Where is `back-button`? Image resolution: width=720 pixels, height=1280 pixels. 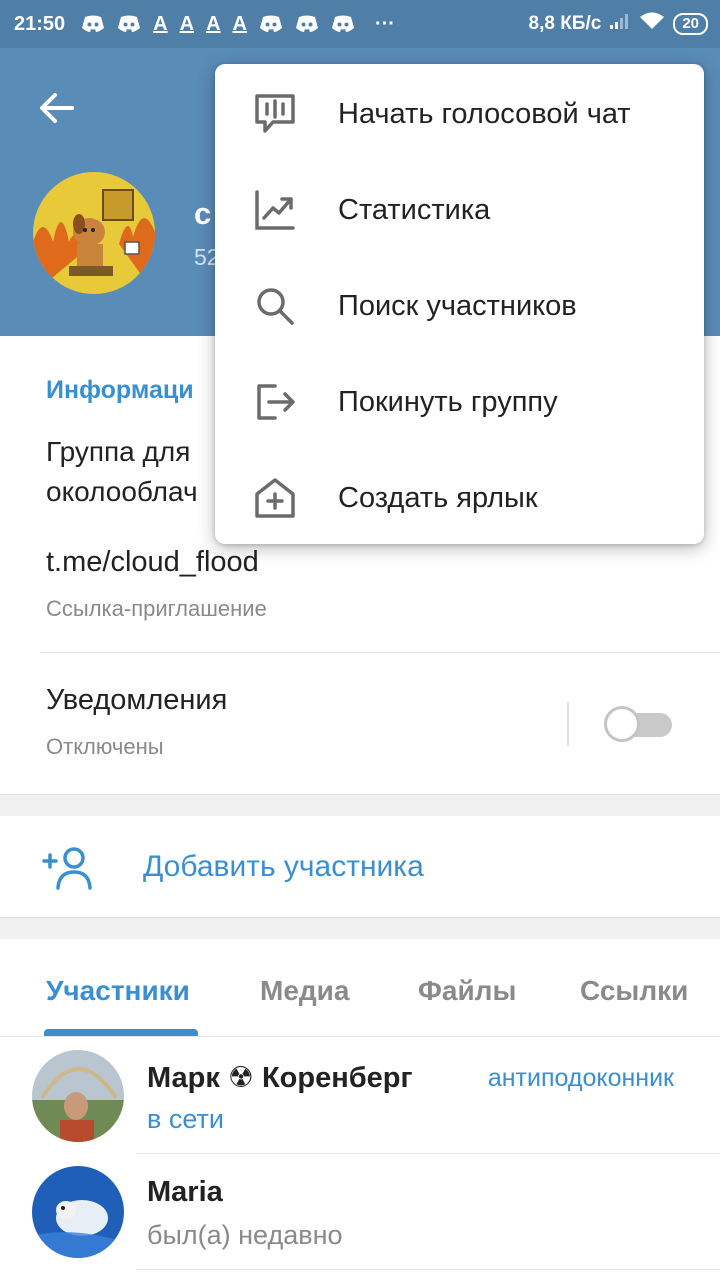
back-button is located at coordinates (56, 108).